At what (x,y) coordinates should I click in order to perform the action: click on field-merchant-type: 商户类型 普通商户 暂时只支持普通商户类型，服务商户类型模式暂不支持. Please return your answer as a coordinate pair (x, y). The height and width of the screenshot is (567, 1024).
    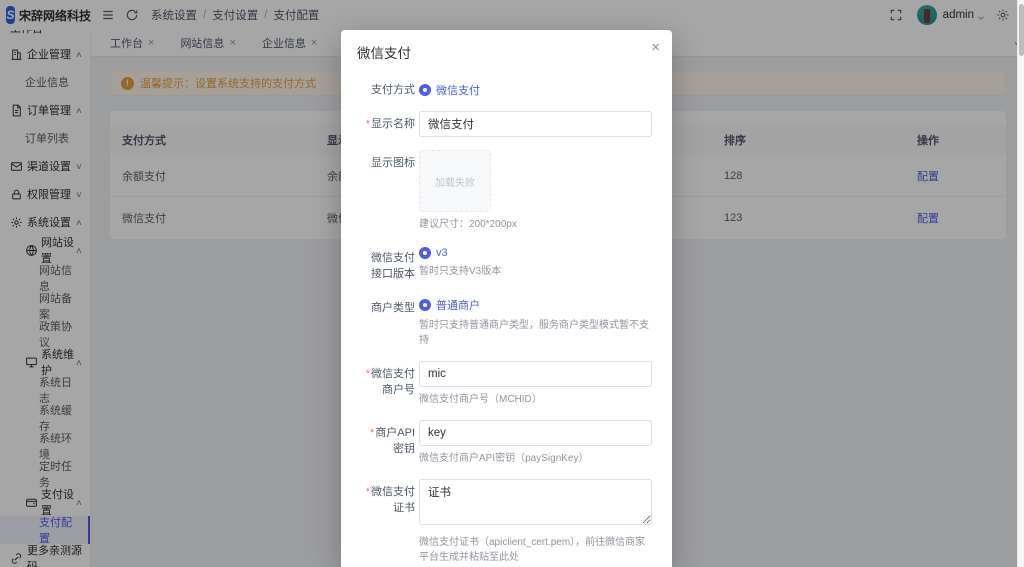
    Looking at the image, I should click on (508, 321).